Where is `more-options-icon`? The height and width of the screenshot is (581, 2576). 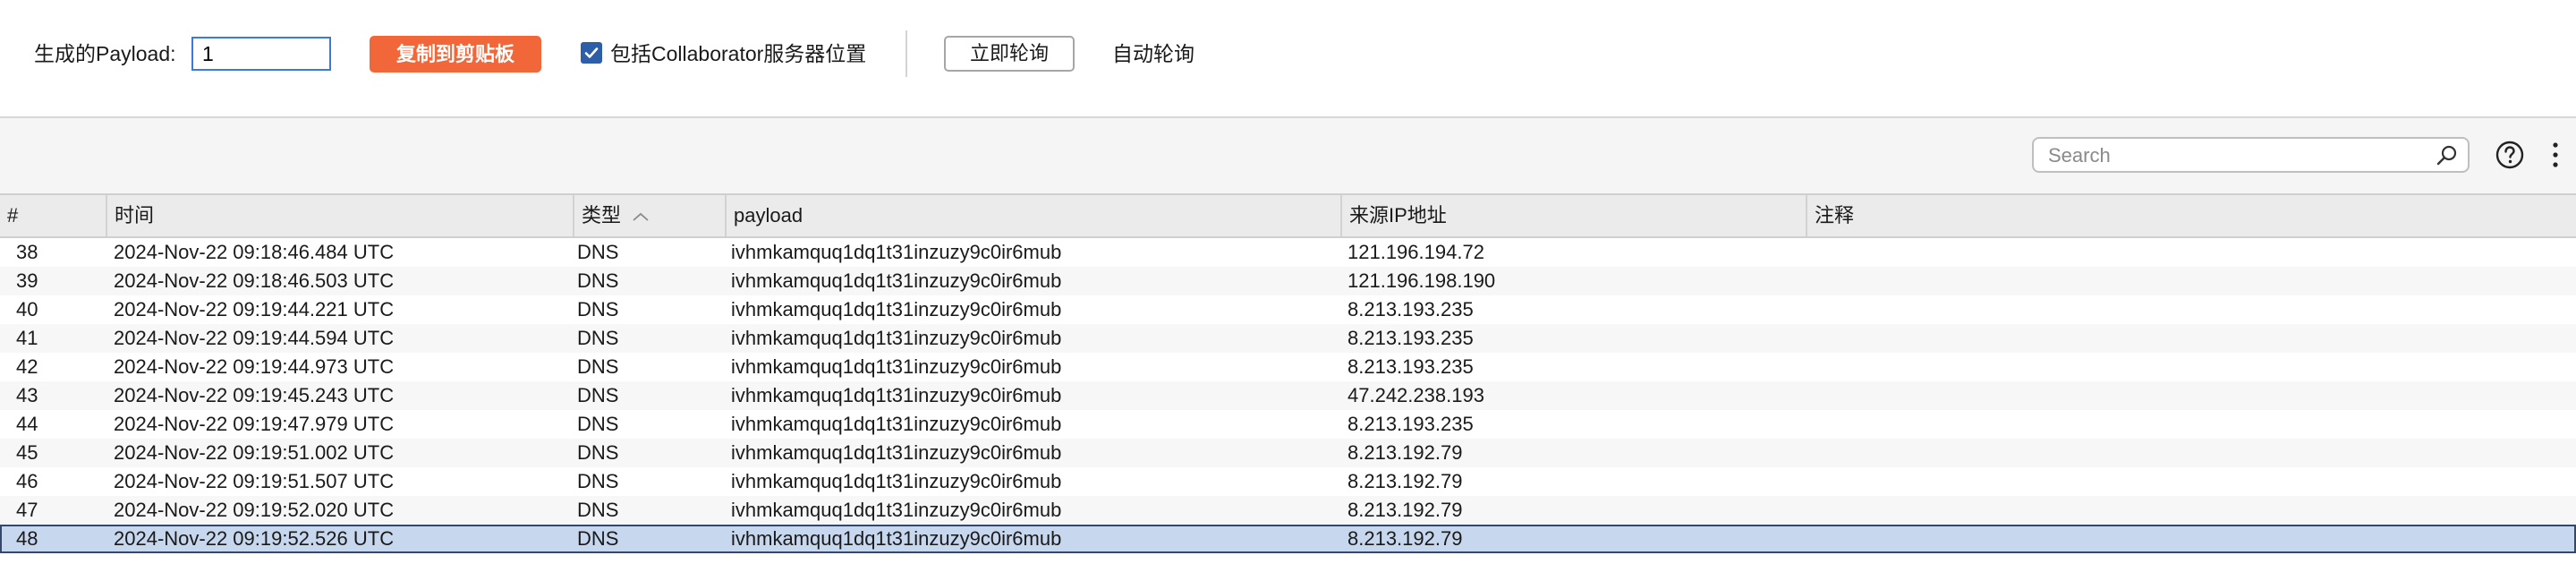 more-options-icon is located at coordinates (2555, 155).